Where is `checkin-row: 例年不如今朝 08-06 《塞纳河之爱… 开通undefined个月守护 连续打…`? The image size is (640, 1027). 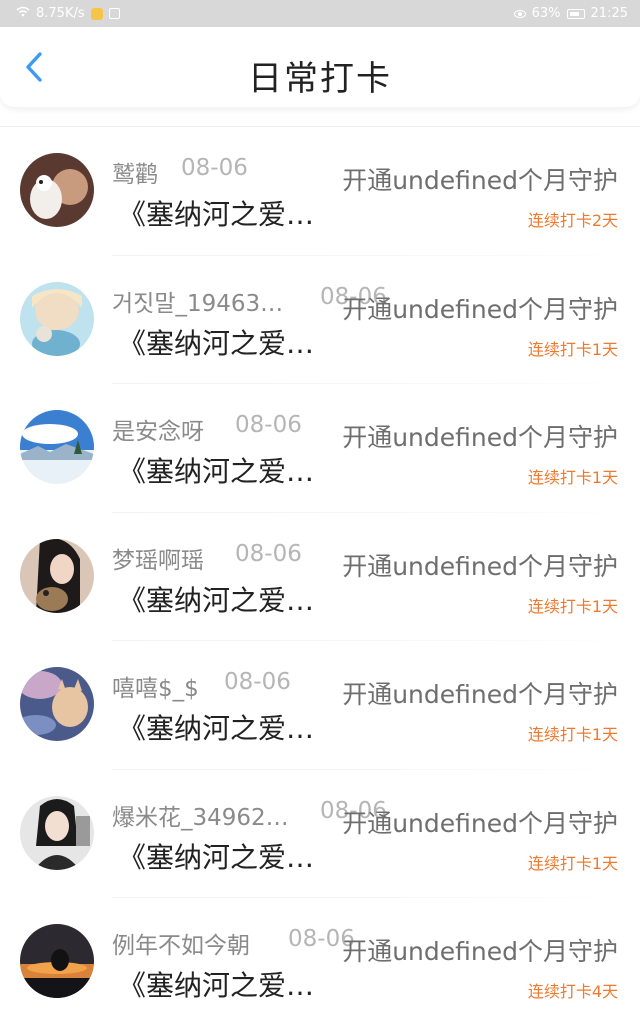
checkin-row: 例年不如今朝 08-06 《塞纳河之爱… 开通undefined个月守护 连续打… is located at coordinates (320, 962).